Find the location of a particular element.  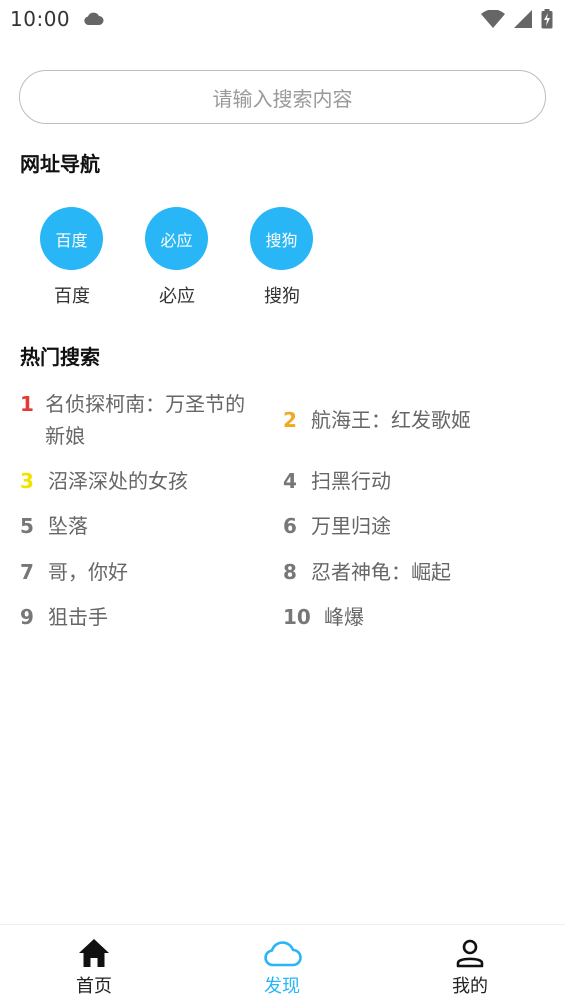

hot-rank: 2 is located at coordinates (290, 420).